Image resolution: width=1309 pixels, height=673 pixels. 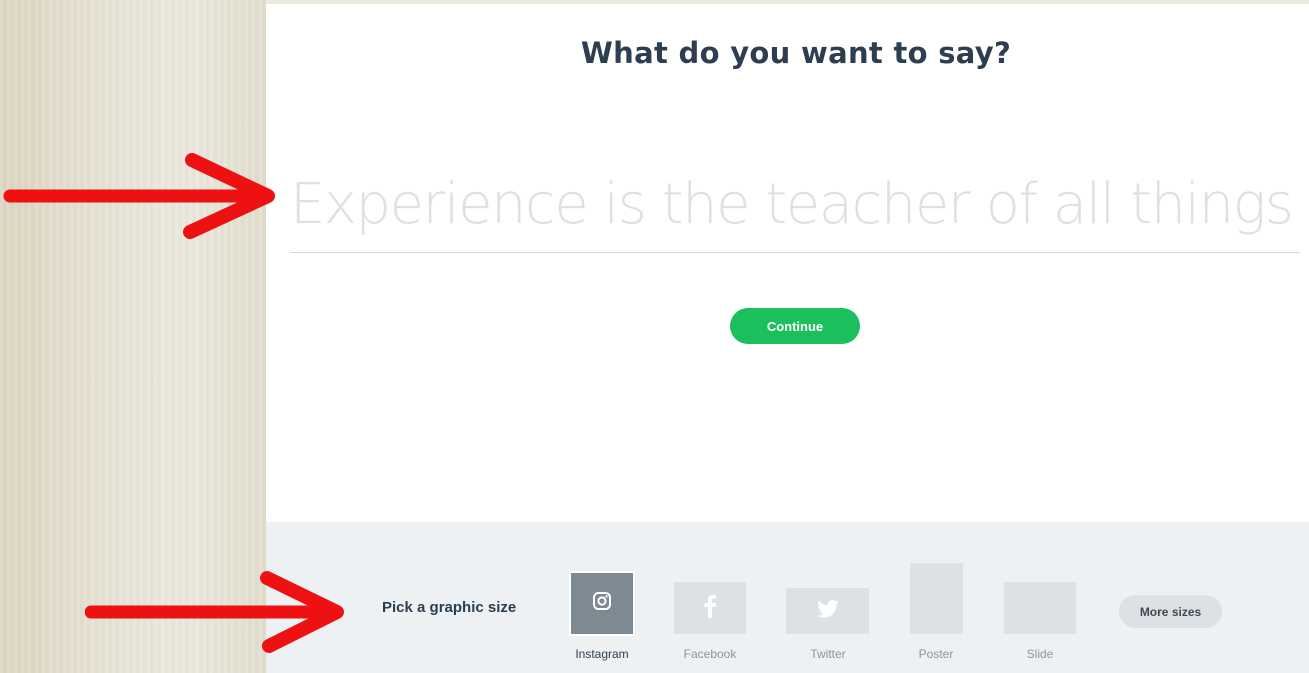 I want to click on size-label-instagram: Instagram, so click(x=602, y=654).